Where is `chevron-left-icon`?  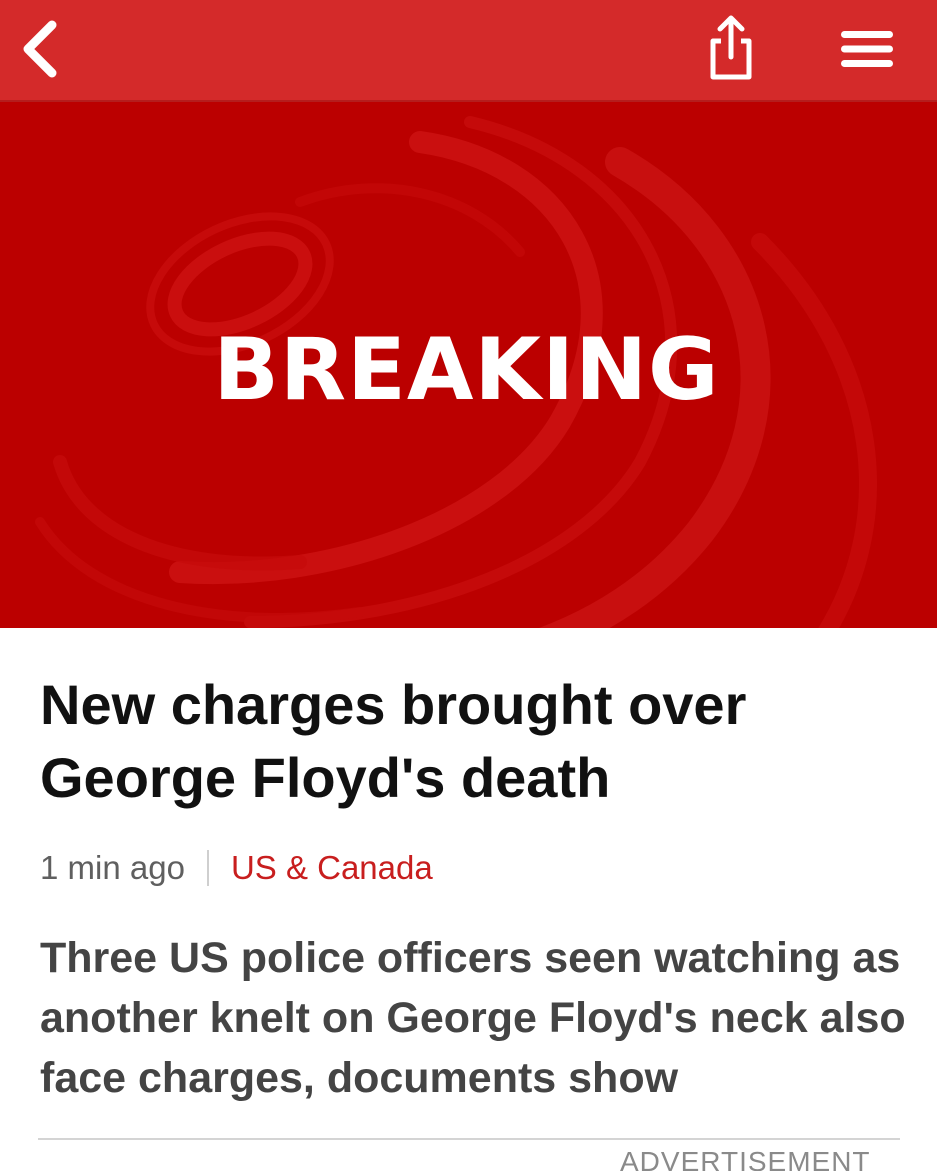 chevron-left-icon is located at coordinates (40, 49).